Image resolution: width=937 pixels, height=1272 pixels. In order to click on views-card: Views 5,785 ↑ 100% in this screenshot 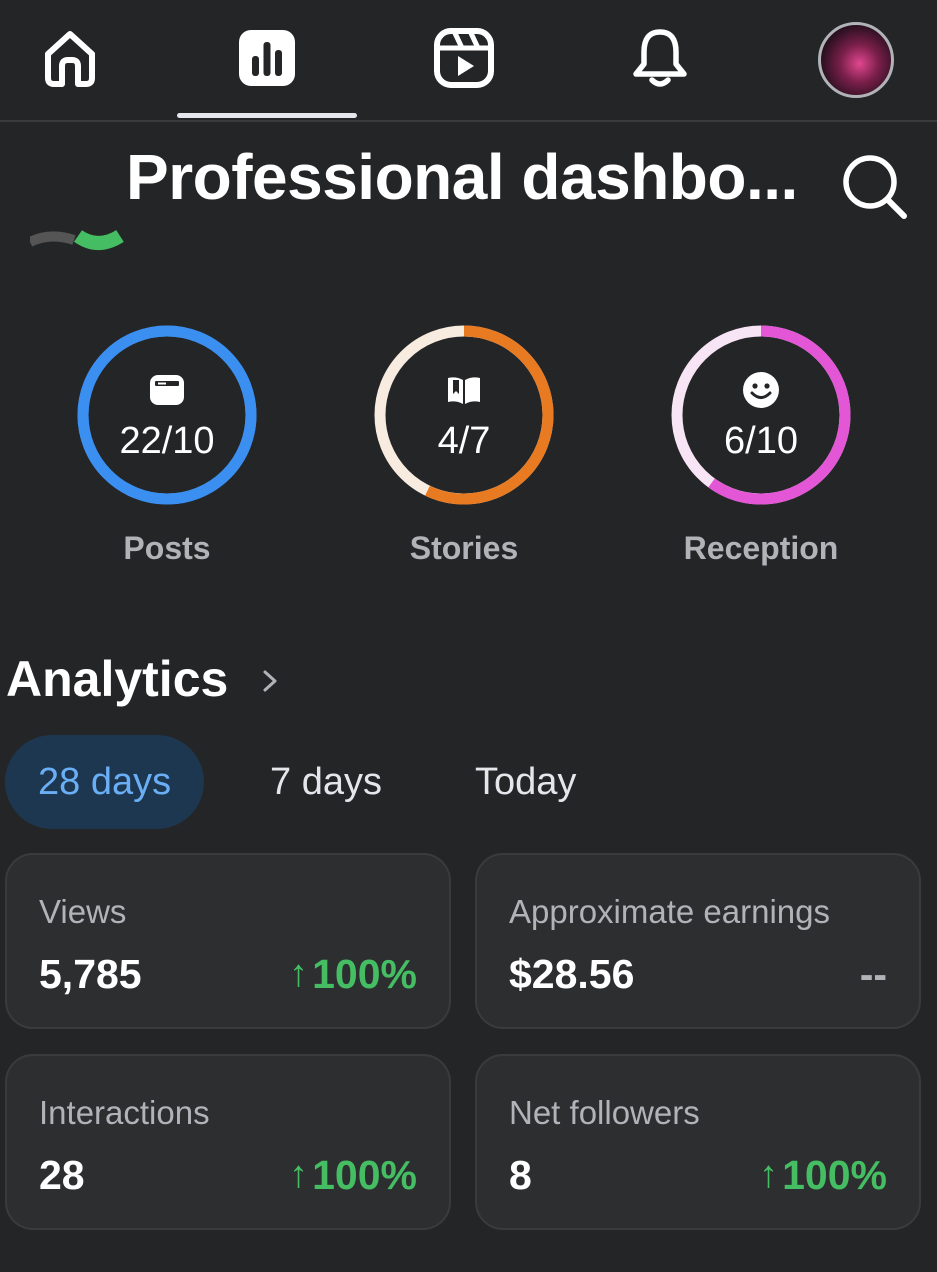, I will do `click(228, 941)`.